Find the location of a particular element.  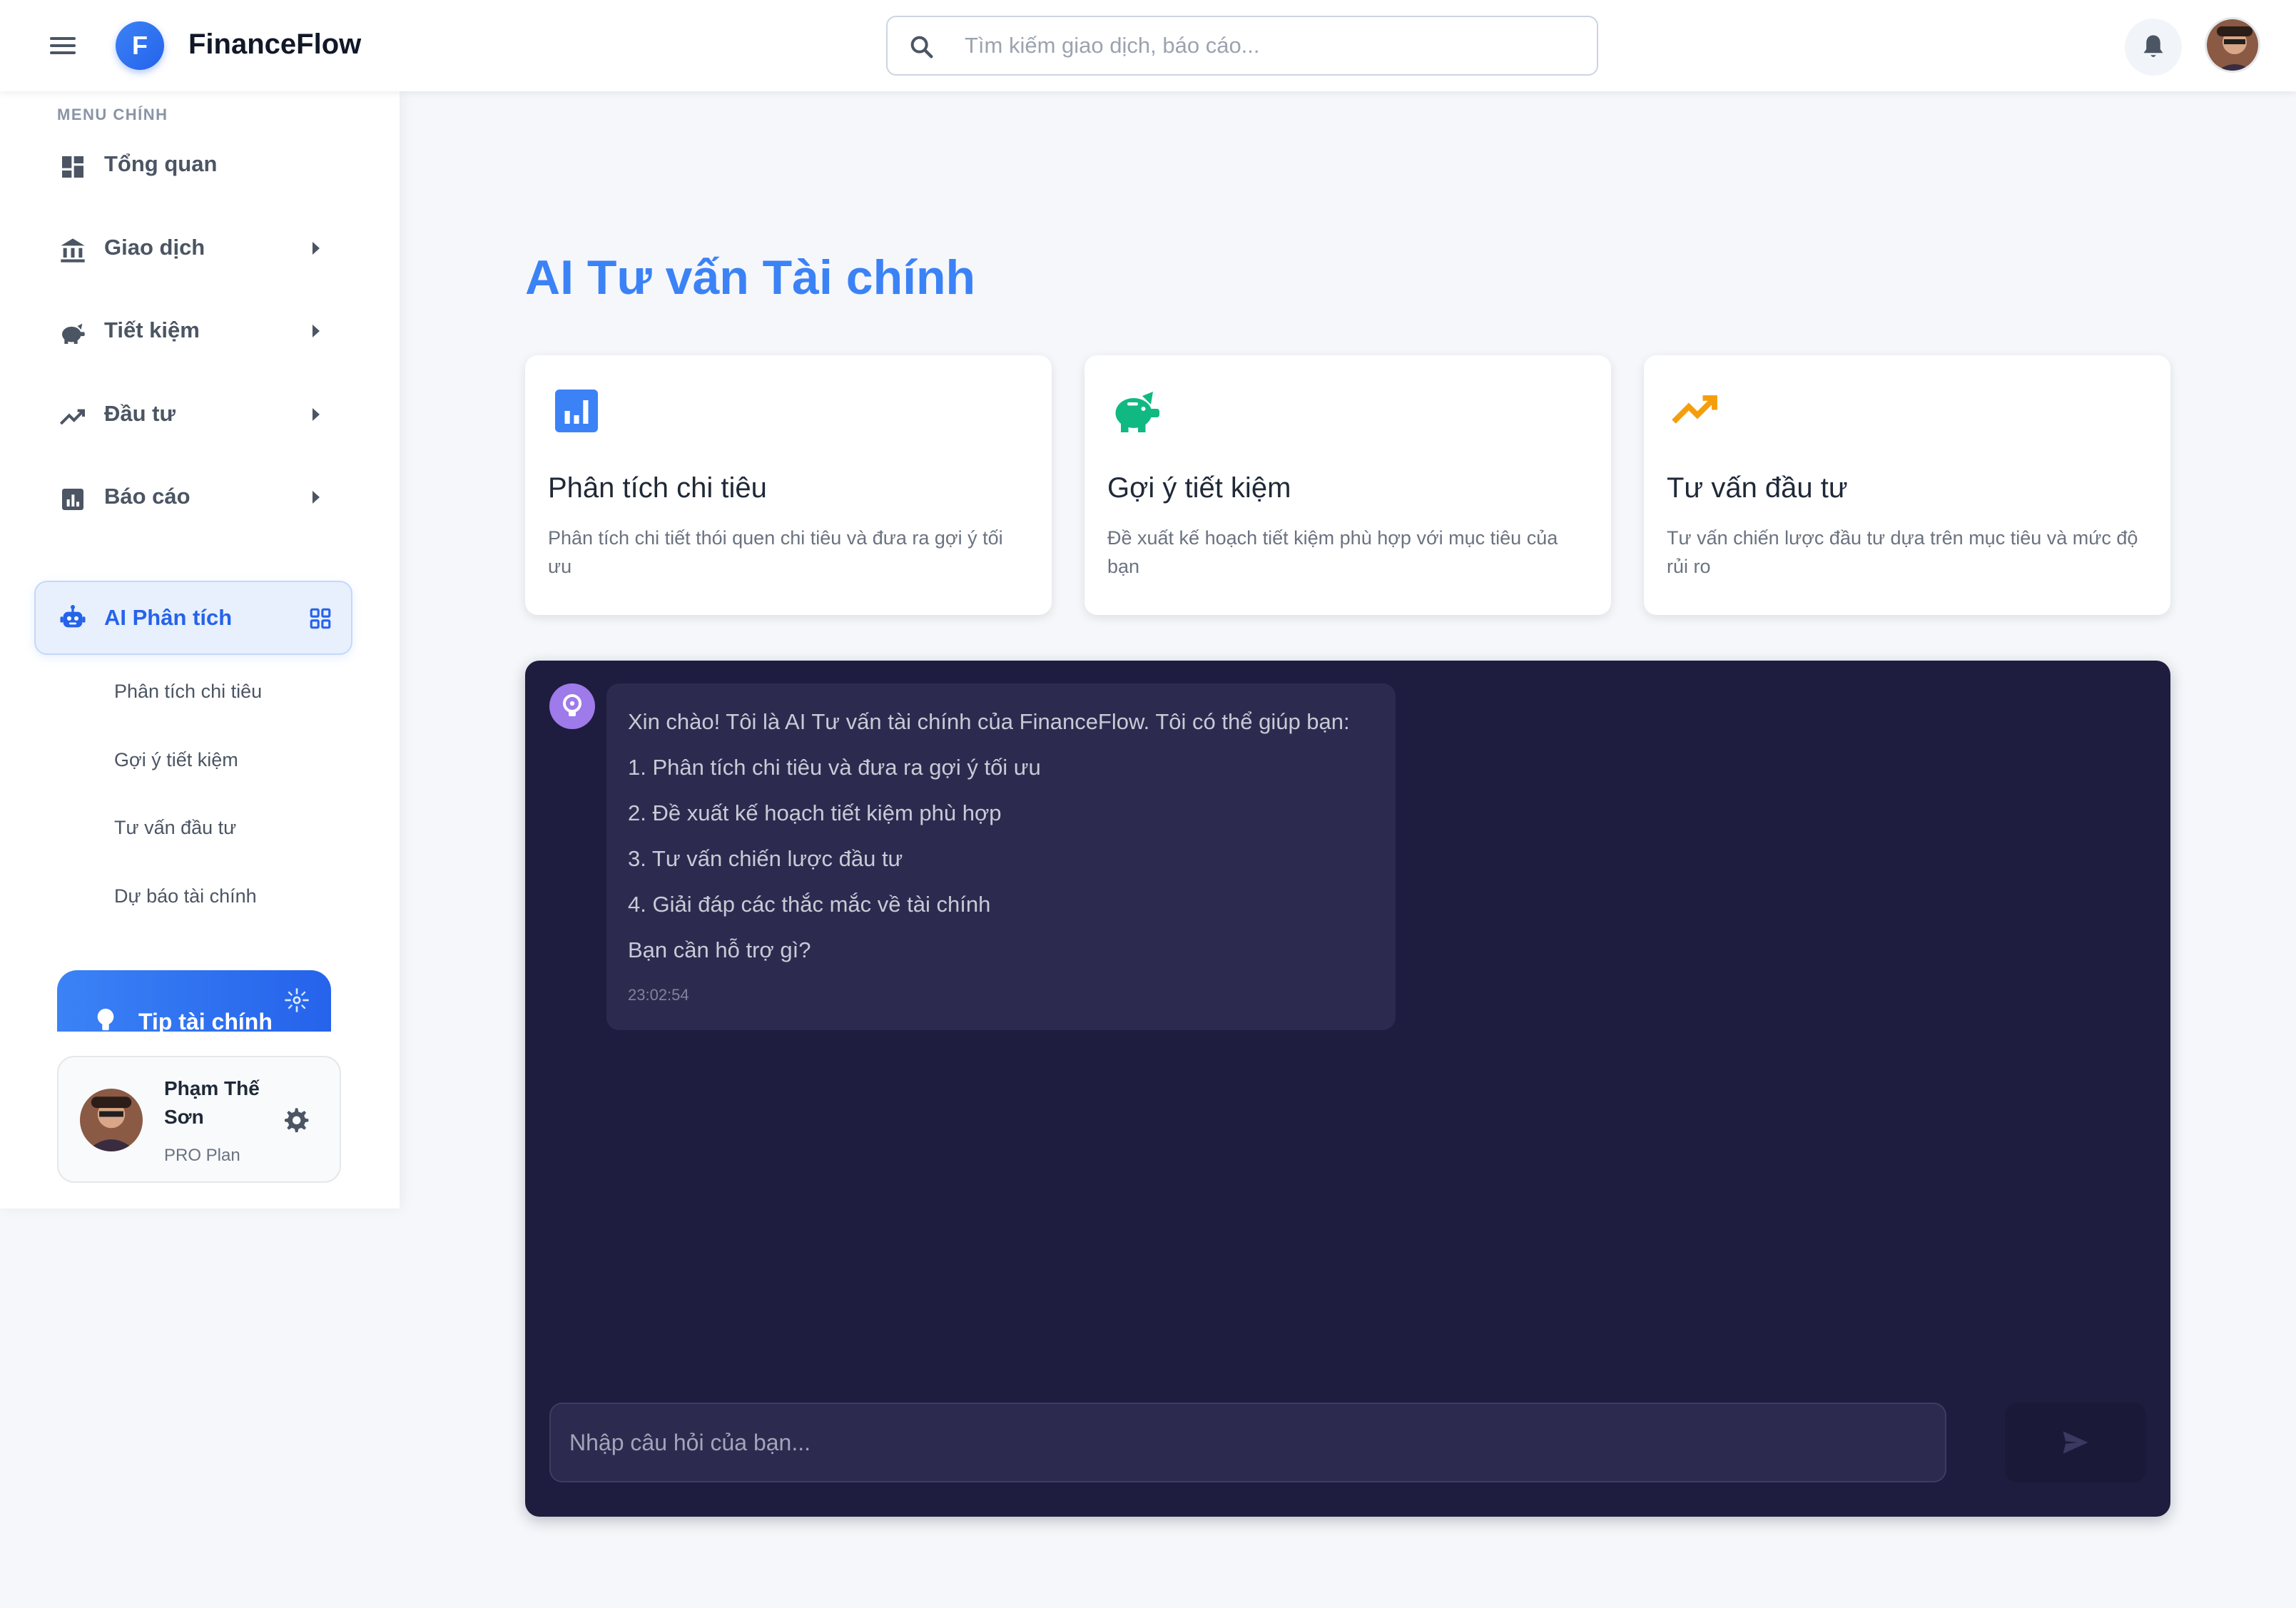

top-header: F FinanceFlow is located at coordinates (1148, 45).